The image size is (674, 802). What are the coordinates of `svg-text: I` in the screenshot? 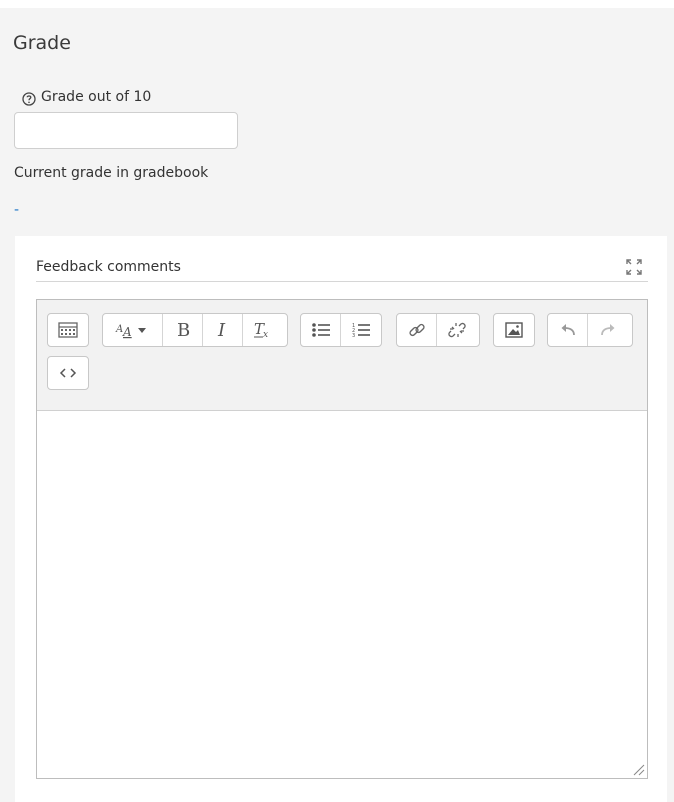 It's located at (221, 330).